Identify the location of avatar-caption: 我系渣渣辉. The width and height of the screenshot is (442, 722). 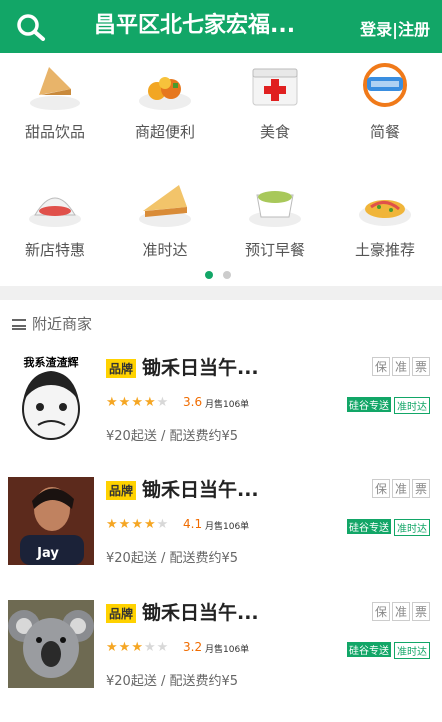
(51, 362).